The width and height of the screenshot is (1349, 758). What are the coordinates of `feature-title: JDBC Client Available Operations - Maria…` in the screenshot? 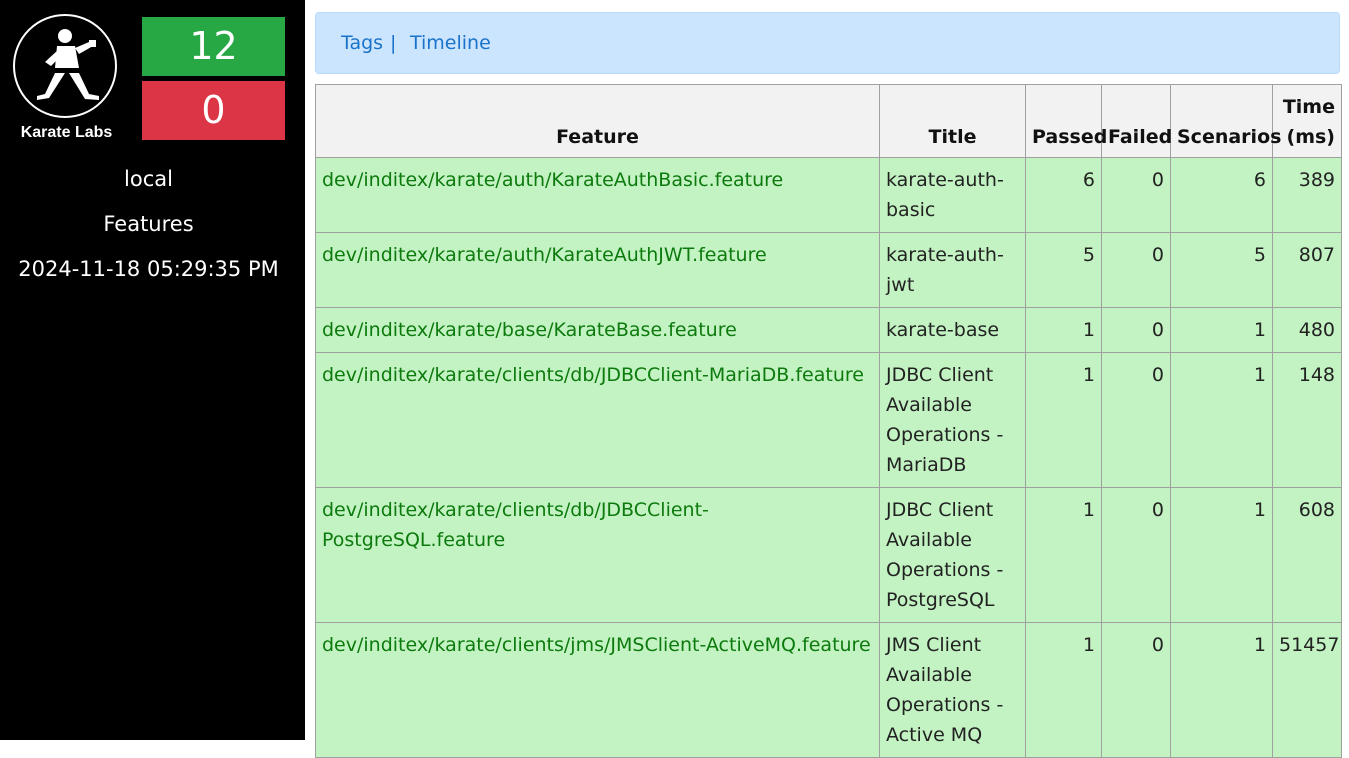 It's located at (952, 420).